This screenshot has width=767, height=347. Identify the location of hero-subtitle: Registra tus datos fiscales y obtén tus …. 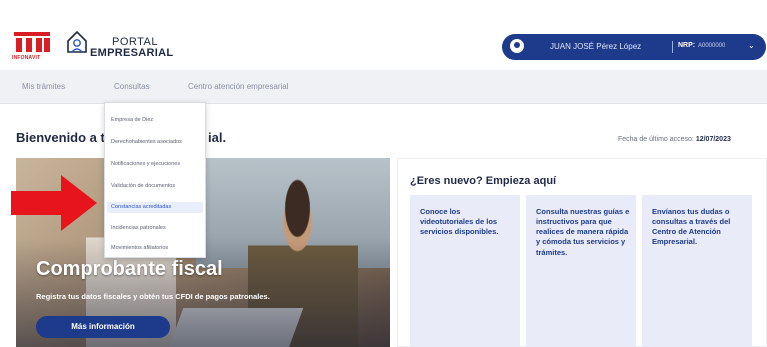
(153, 296).